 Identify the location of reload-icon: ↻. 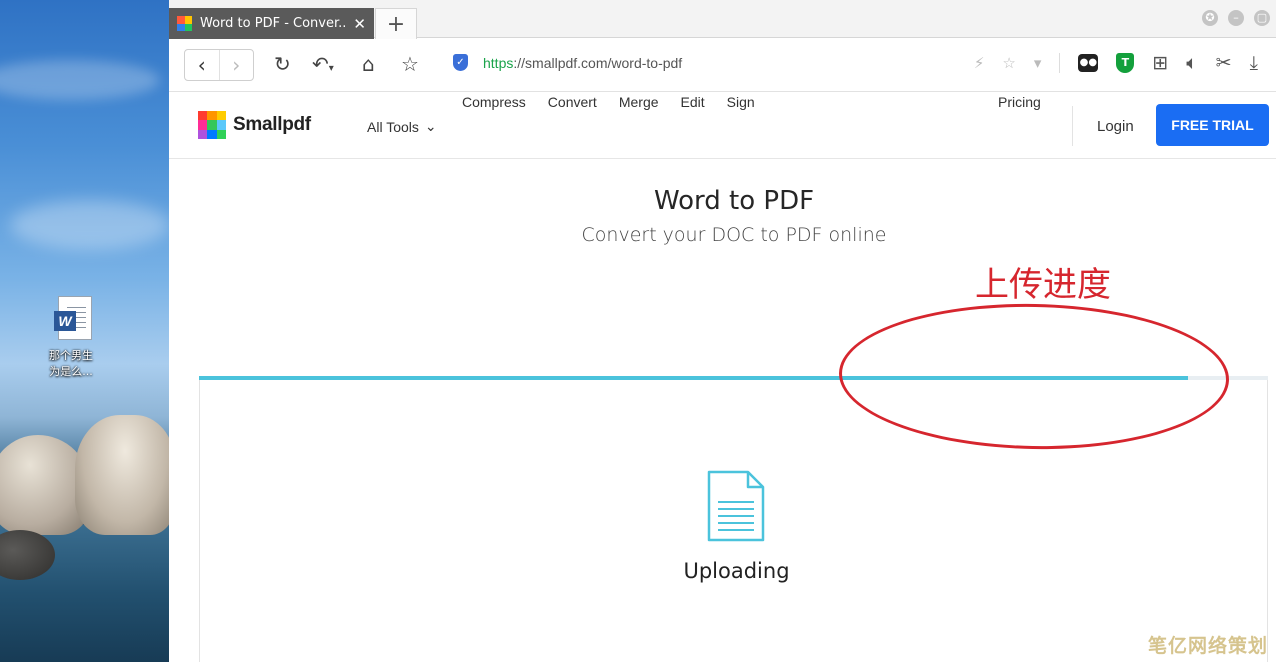
(282, 64).